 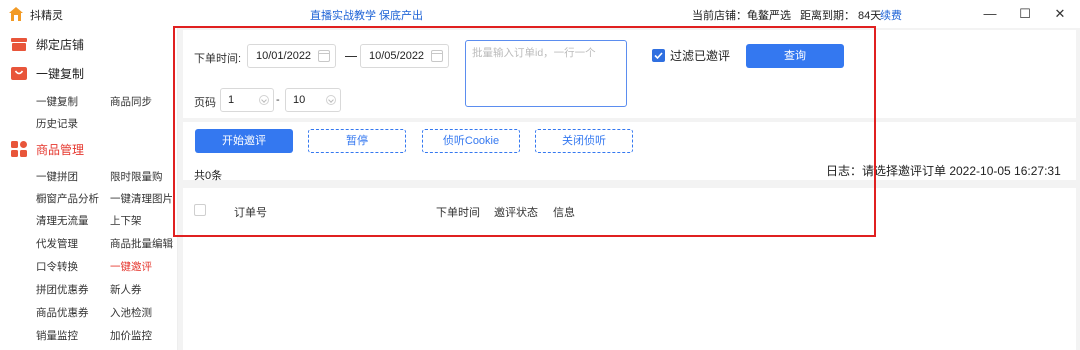 I want to click on listen-cookie-button: 侦听Cookie, so click(x=471, y=141).